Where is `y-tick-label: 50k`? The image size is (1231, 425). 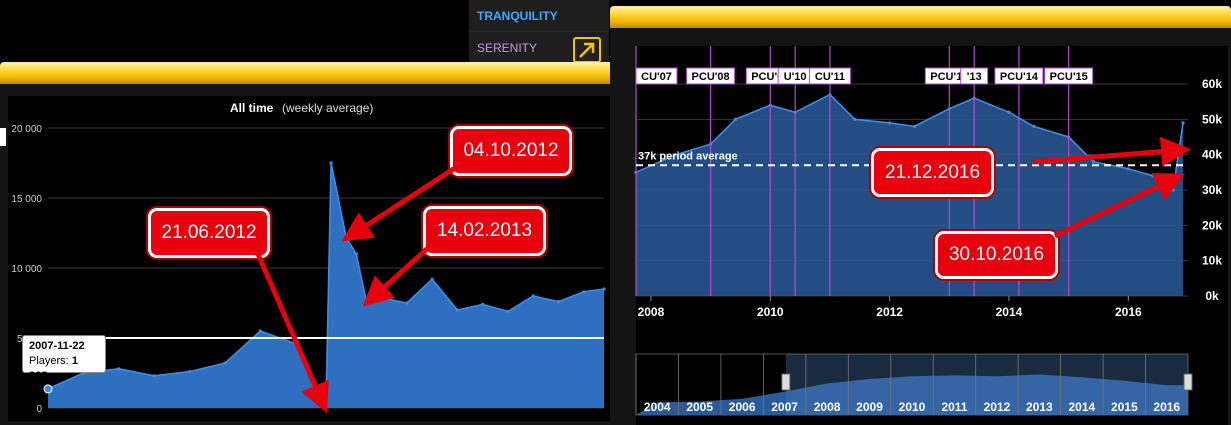 y-tick-label: 50k is located at coordinates (1212, 119).